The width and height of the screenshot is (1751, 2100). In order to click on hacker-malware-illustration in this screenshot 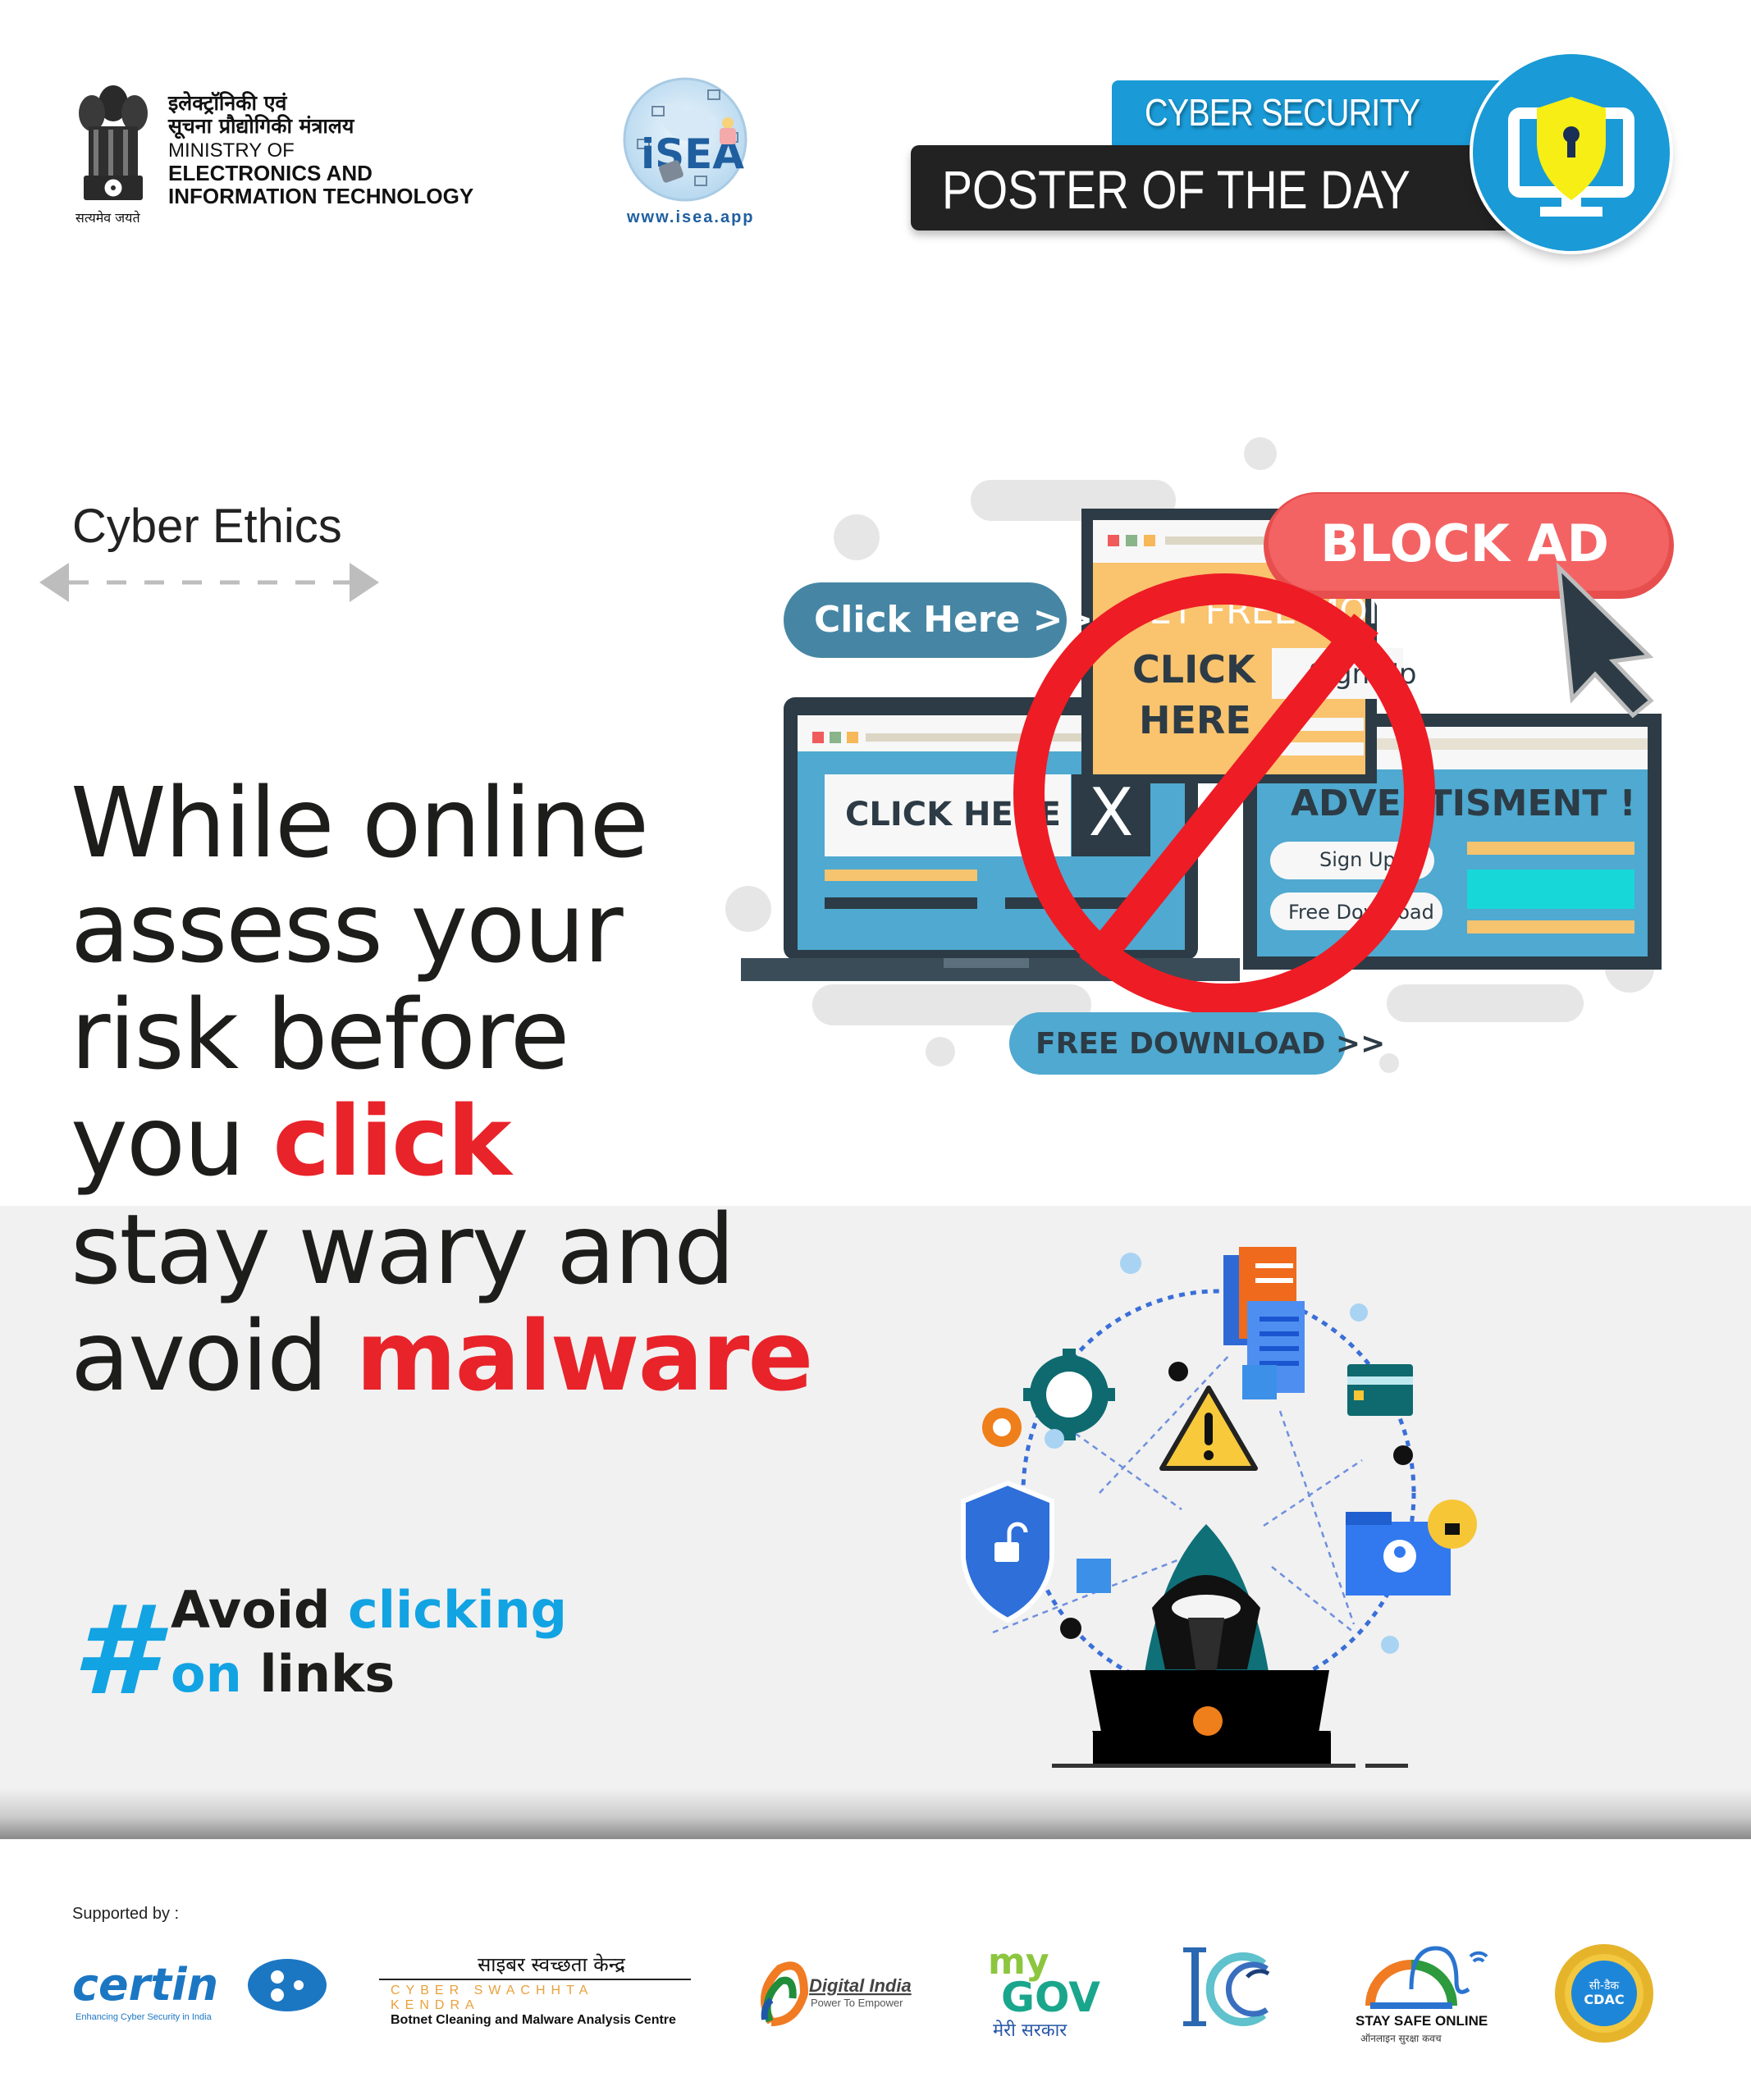, I will do `click(1231, 1493)`.